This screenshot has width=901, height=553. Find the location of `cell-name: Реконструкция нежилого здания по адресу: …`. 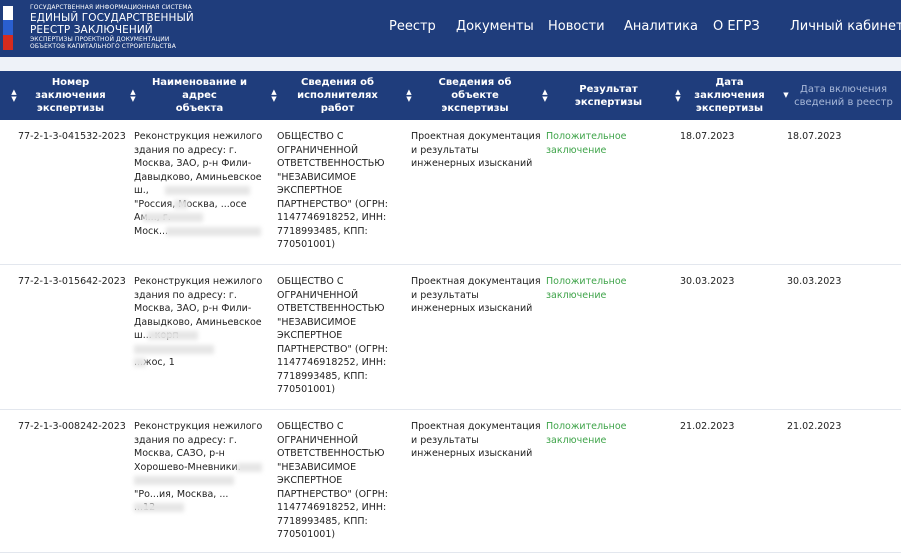

cell-name: Реконструкция нежилого здания по адресу: … is located at coordinates (198, 322).